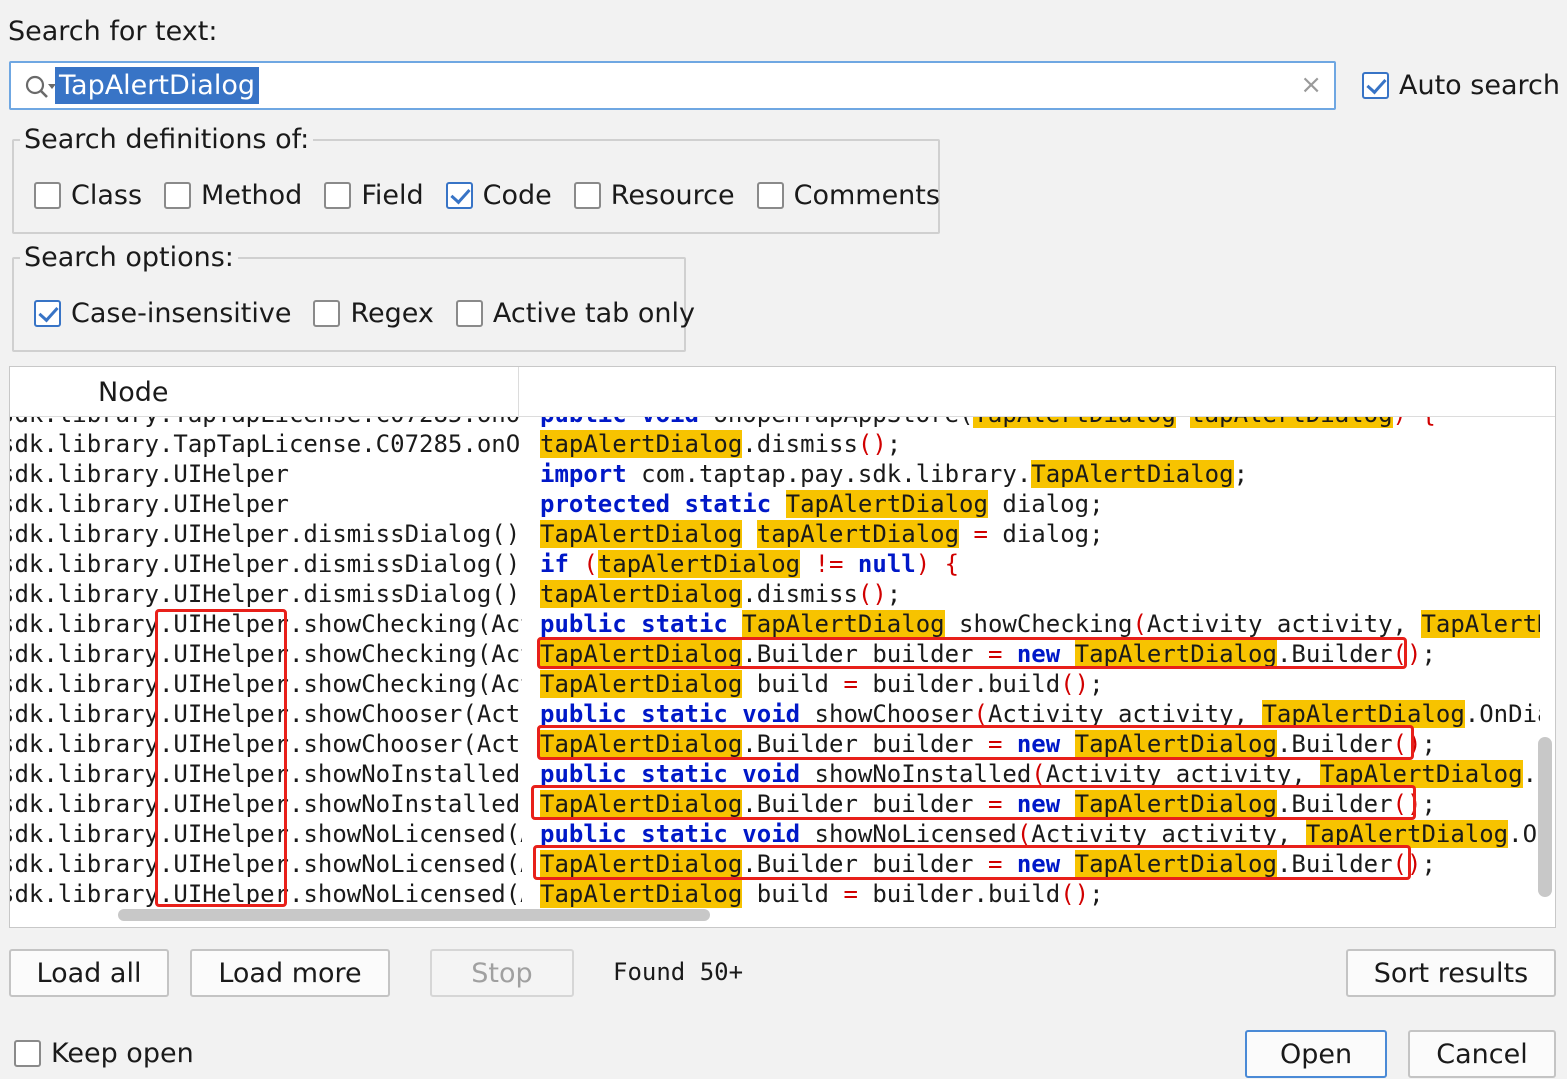 Image resolution: width=1567 pixels, height=1079 pixels. I want to click on option-resource: Resource, so click(654, 195).